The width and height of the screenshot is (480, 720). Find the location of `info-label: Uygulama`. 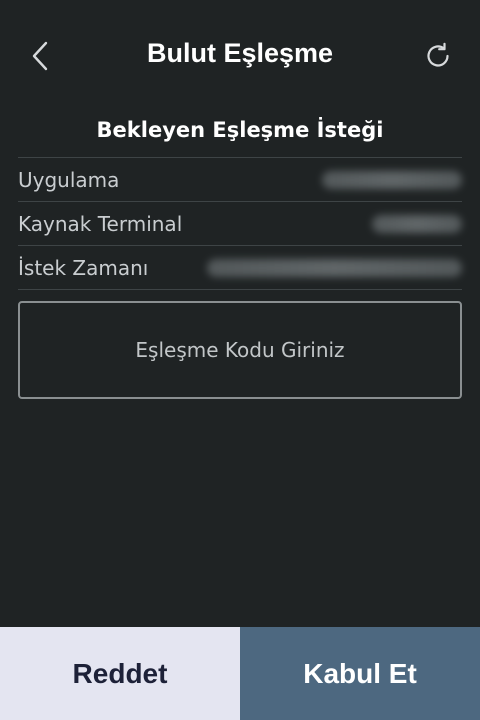

info-label: Uygulama is located at coordinates (69, 179).